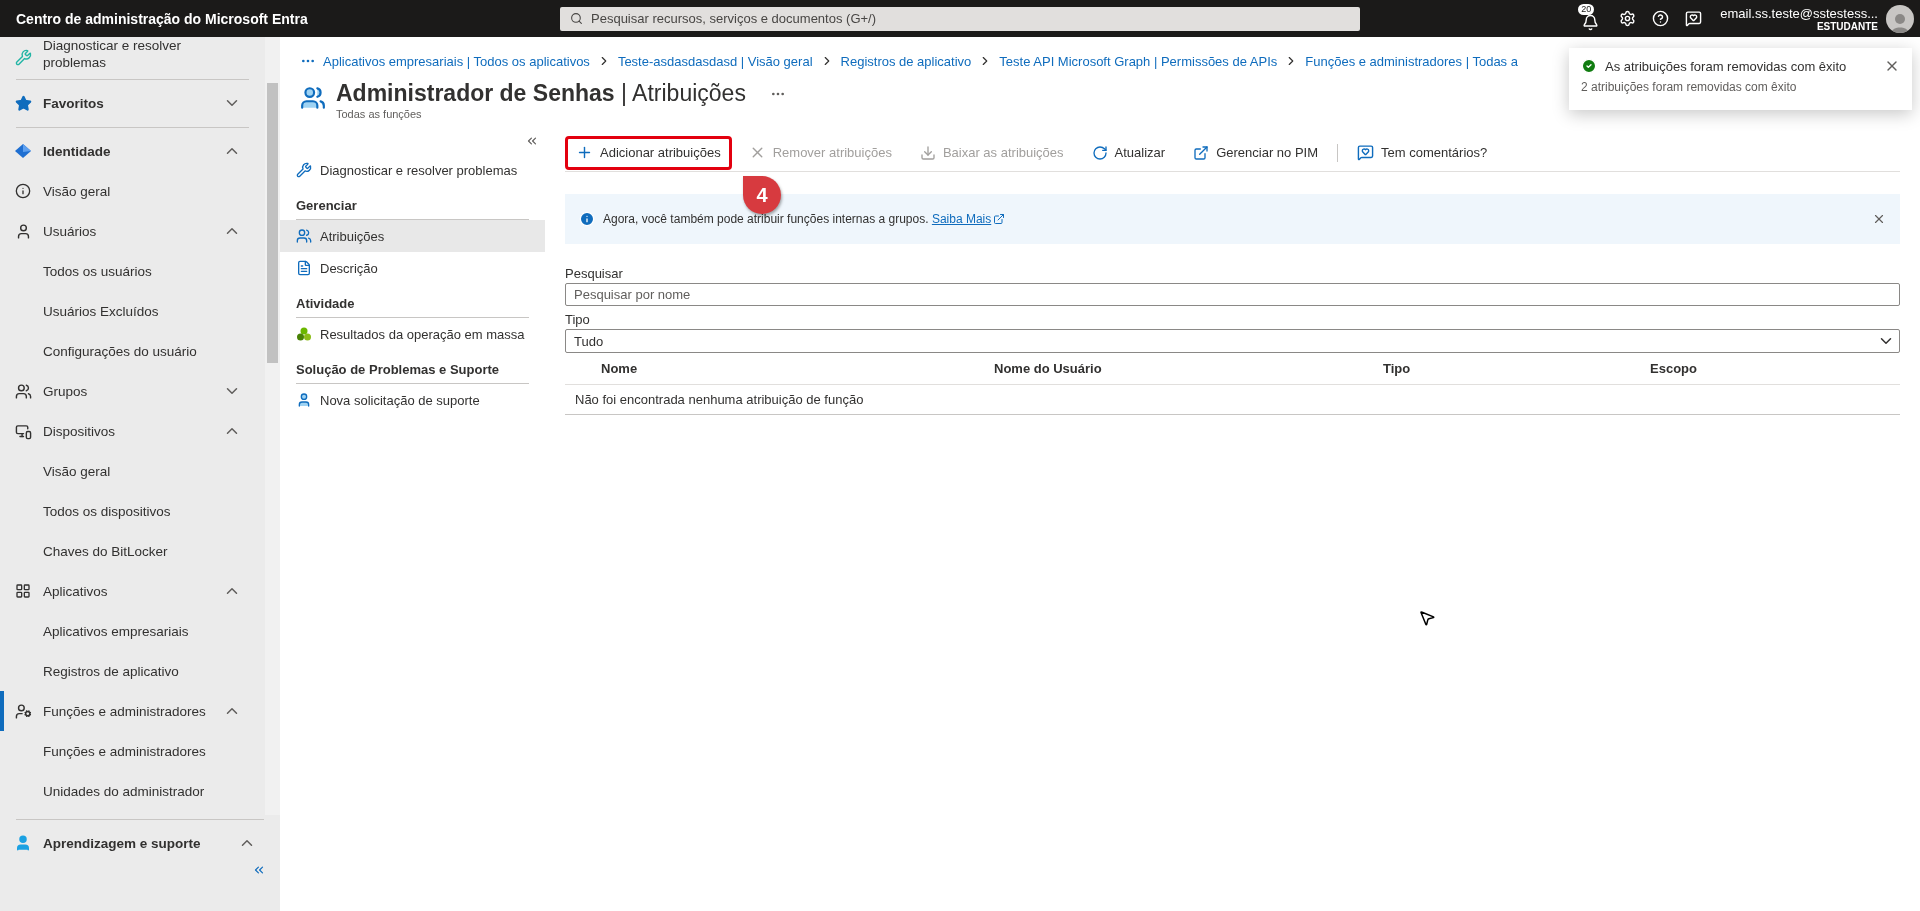 This screenshot has width=1920, height=911. I want to click on star-icon, so click(23, 103).